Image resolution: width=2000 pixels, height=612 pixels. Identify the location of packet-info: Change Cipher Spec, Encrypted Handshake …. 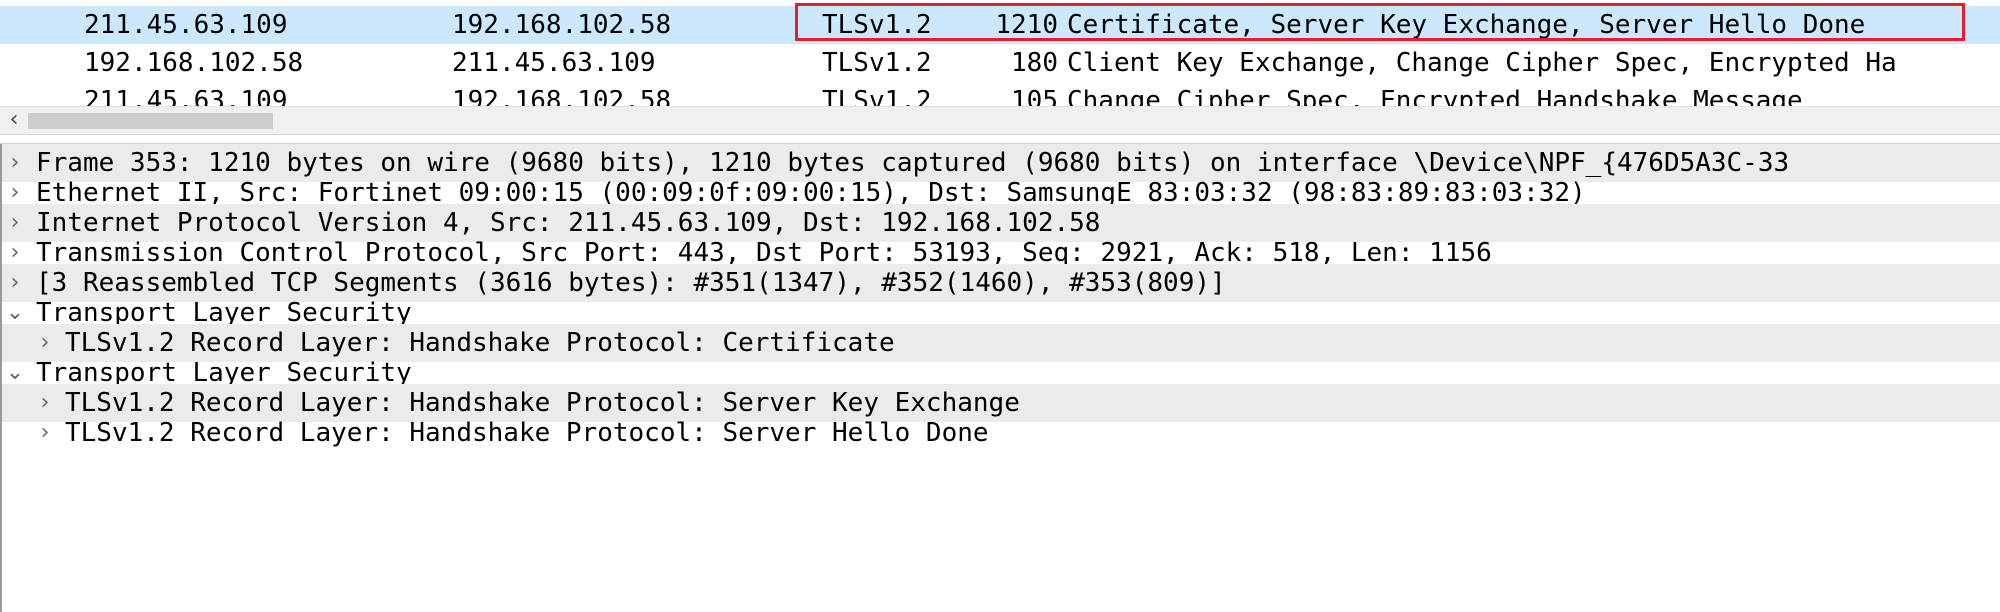
(1435, 96).